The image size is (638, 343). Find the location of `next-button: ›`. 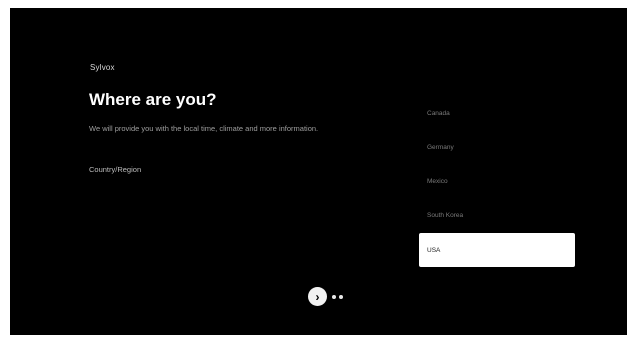

next-button: › is located at coordinates (317, 296).